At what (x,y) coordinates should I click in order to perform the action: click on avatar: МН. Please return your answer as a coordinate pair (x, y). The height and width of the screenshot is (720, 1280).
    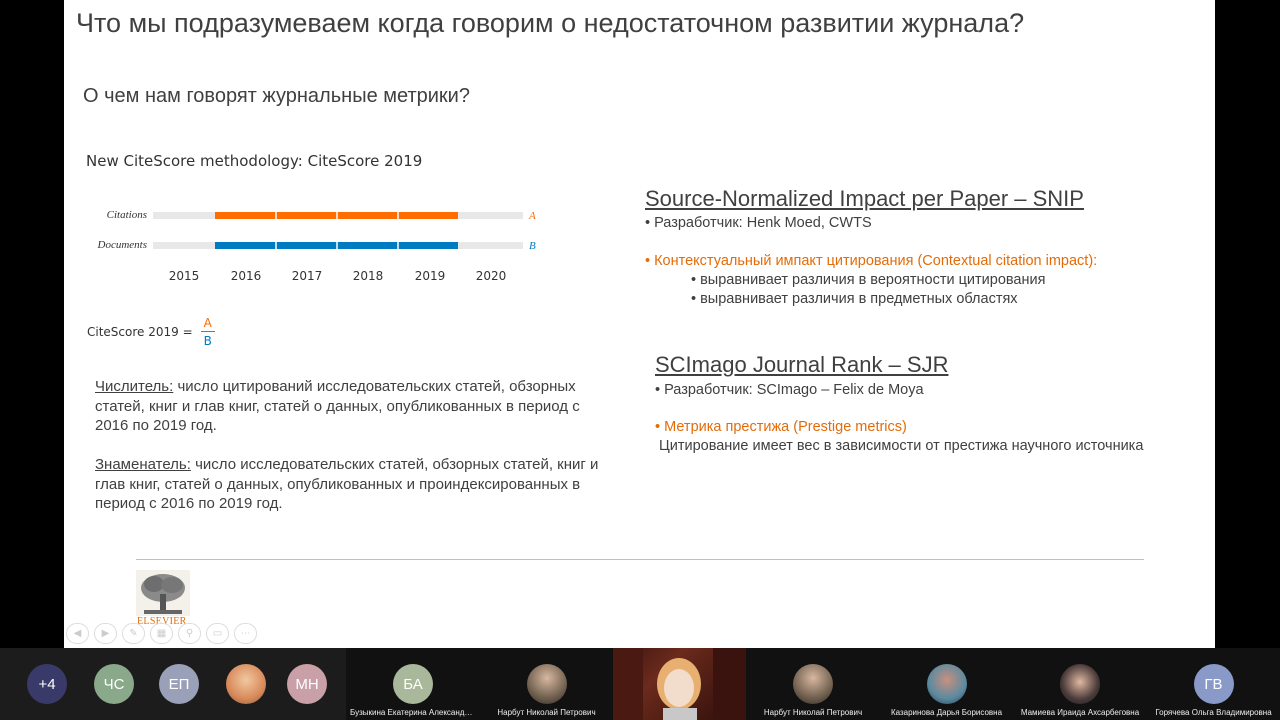
    Looking at the image, I should click on (307, 684).